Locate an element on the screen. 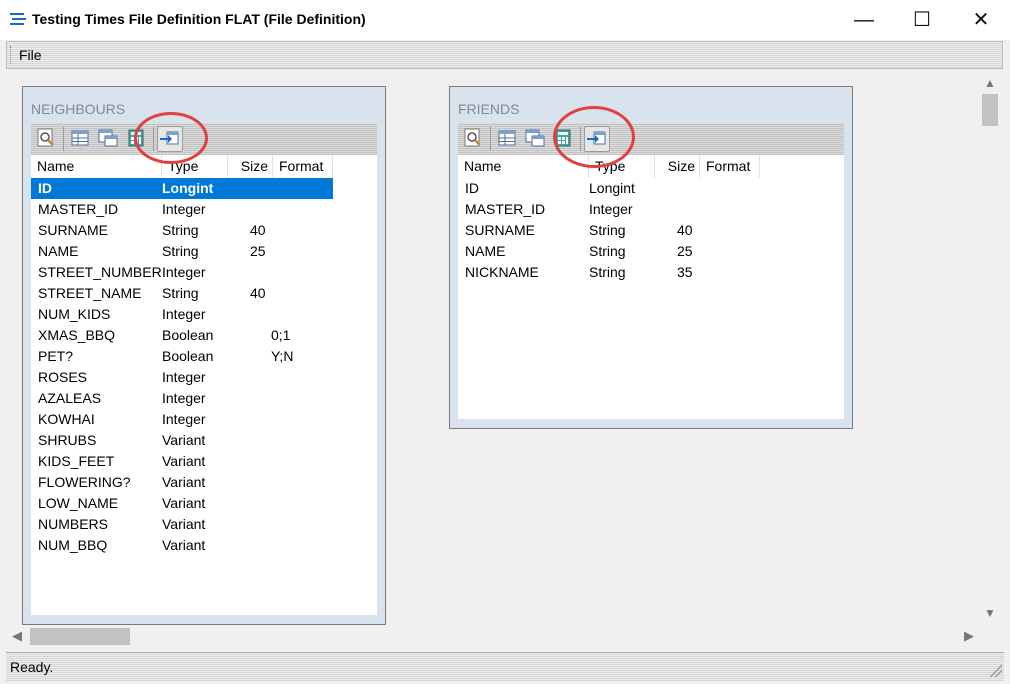 Image resolution: width=1010 pixels, height=684 pixels. table-row: NUM_KIDS Integer is located at coordinates (182, 314).